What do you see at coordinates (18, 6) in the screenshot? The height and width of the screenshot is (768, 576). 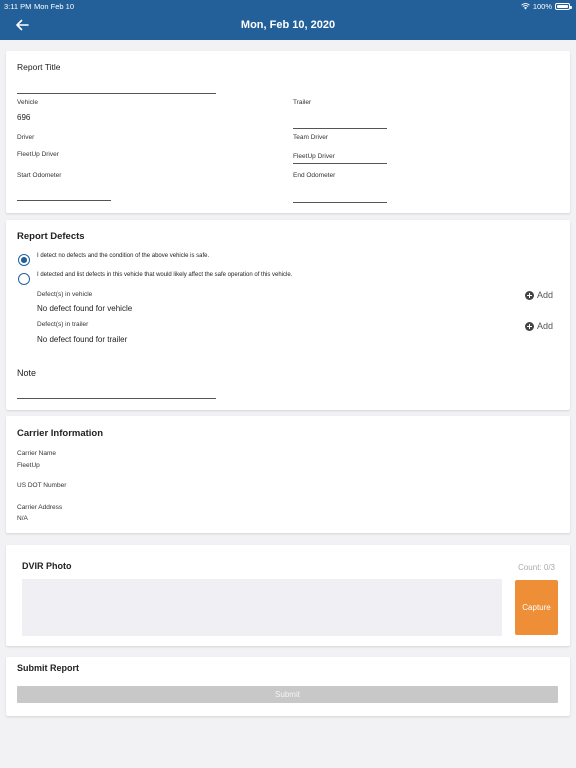 I see `status-time: 3:11 PM` at bounding box center [18, 6].